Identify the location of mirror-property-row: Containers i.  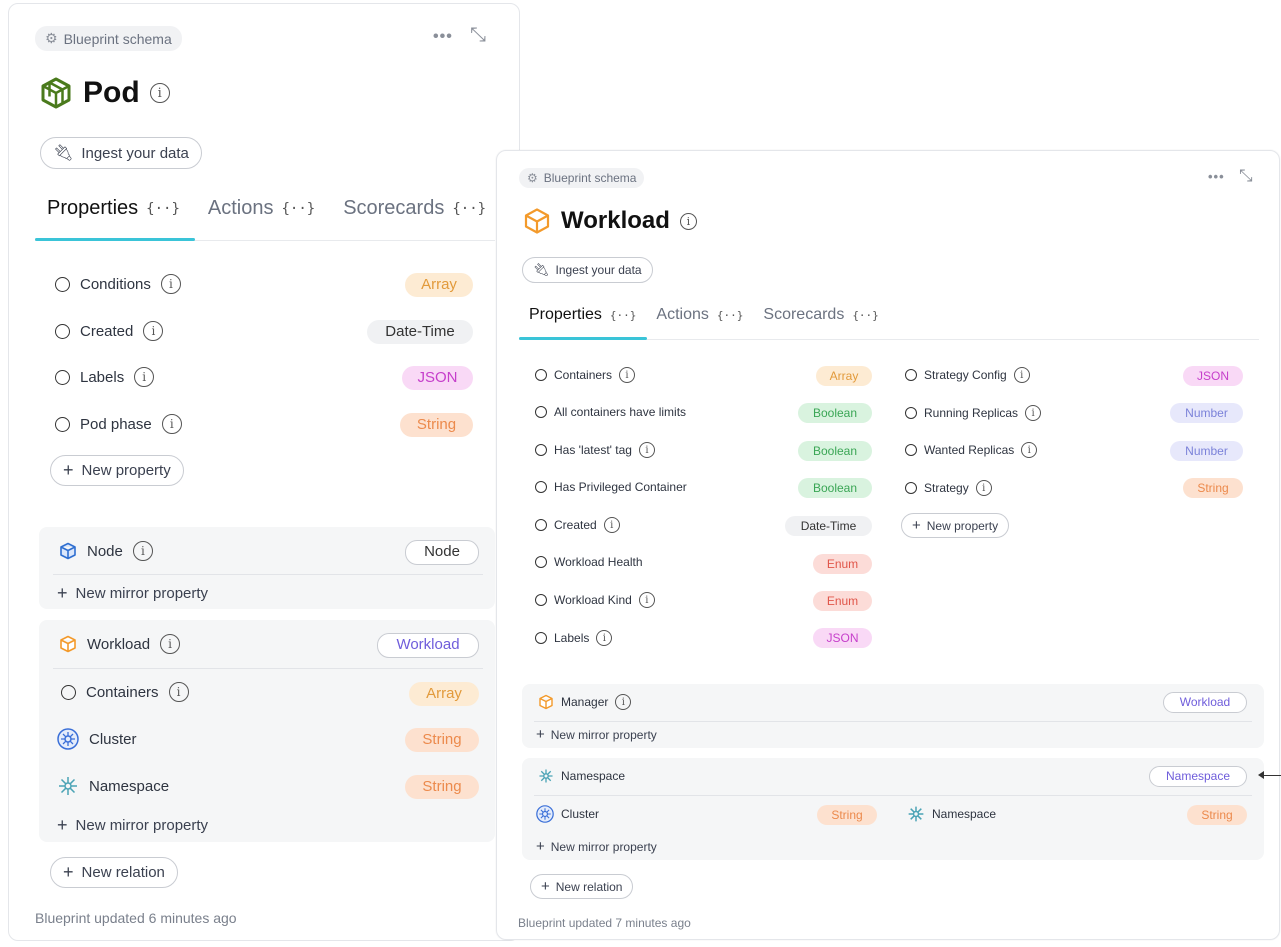
(125, 692).